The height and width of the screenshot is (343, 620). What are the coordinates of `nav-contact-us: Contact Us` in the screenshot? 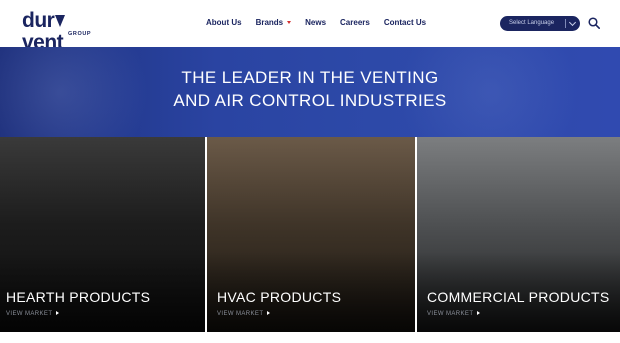 It's located at (405, 23).